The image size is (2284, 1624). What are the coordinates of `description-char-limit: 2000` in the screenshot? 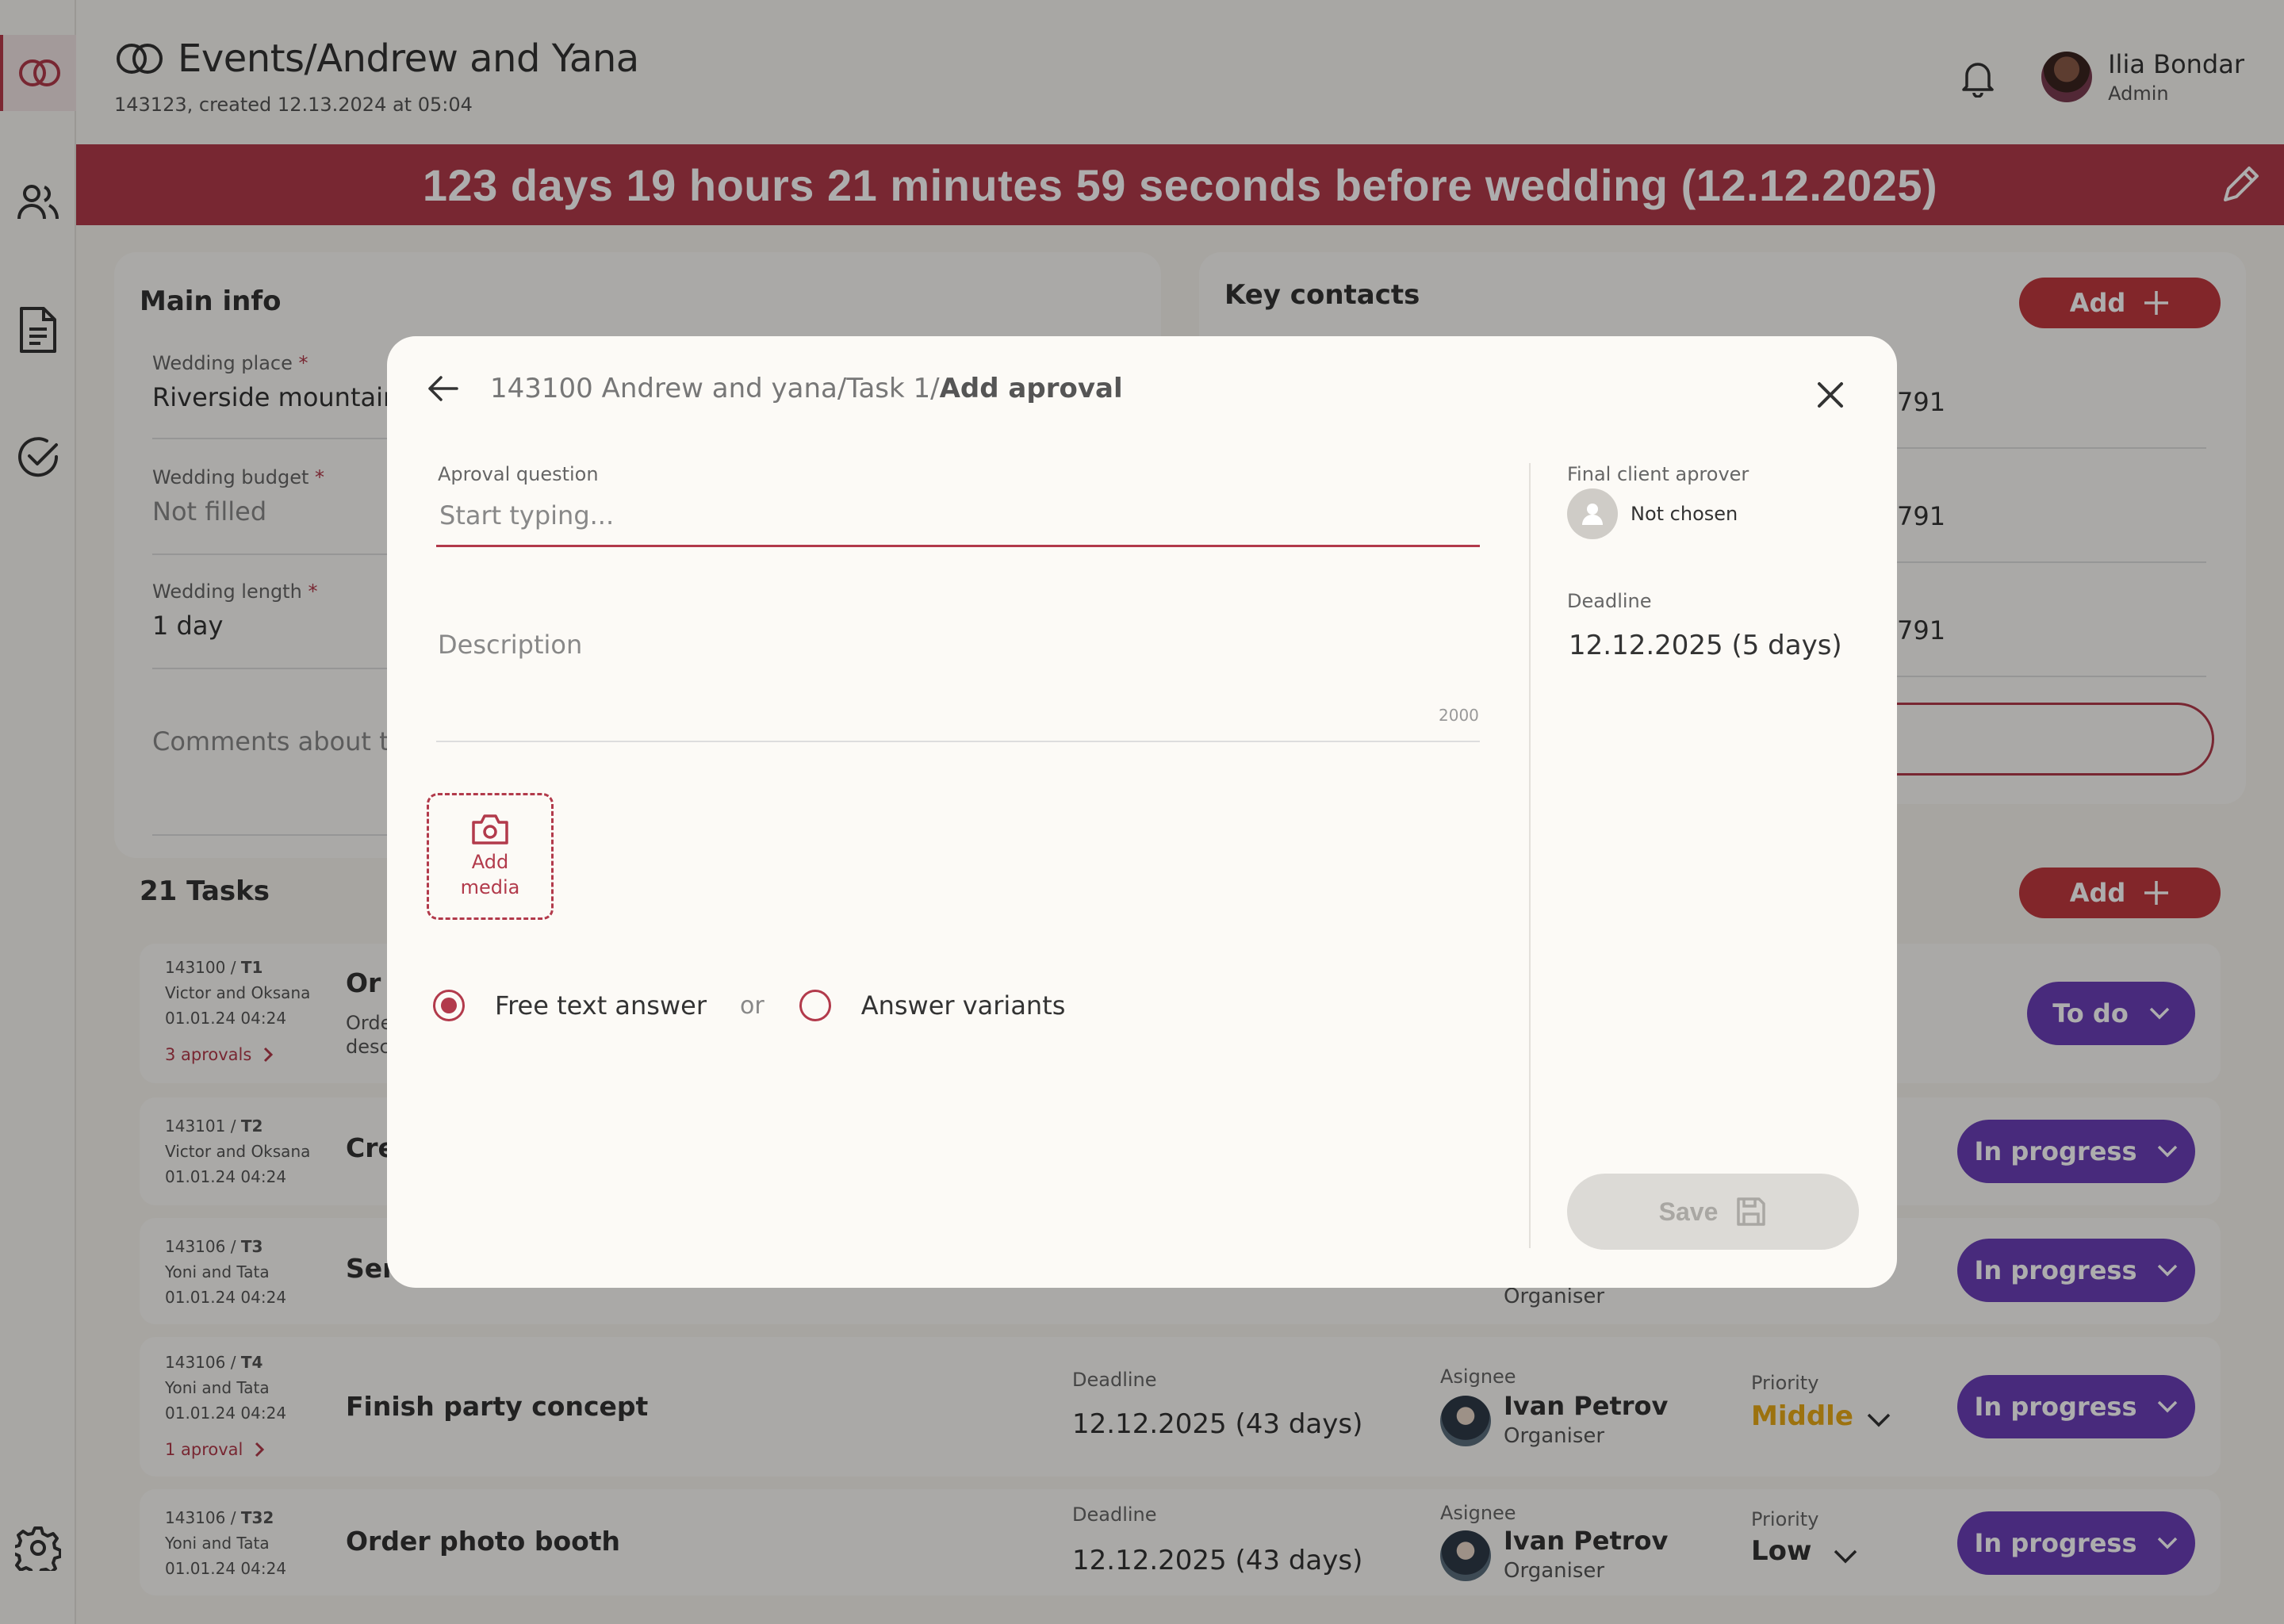 It's located at (1459, 715).